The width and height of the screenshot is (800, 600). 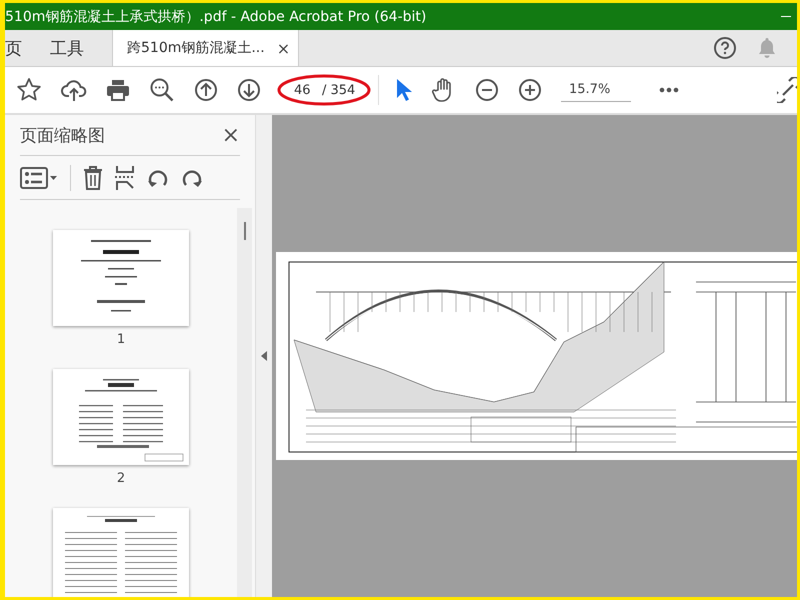 I want to click on cloud-upload-icon, so click(x=74, y=90).